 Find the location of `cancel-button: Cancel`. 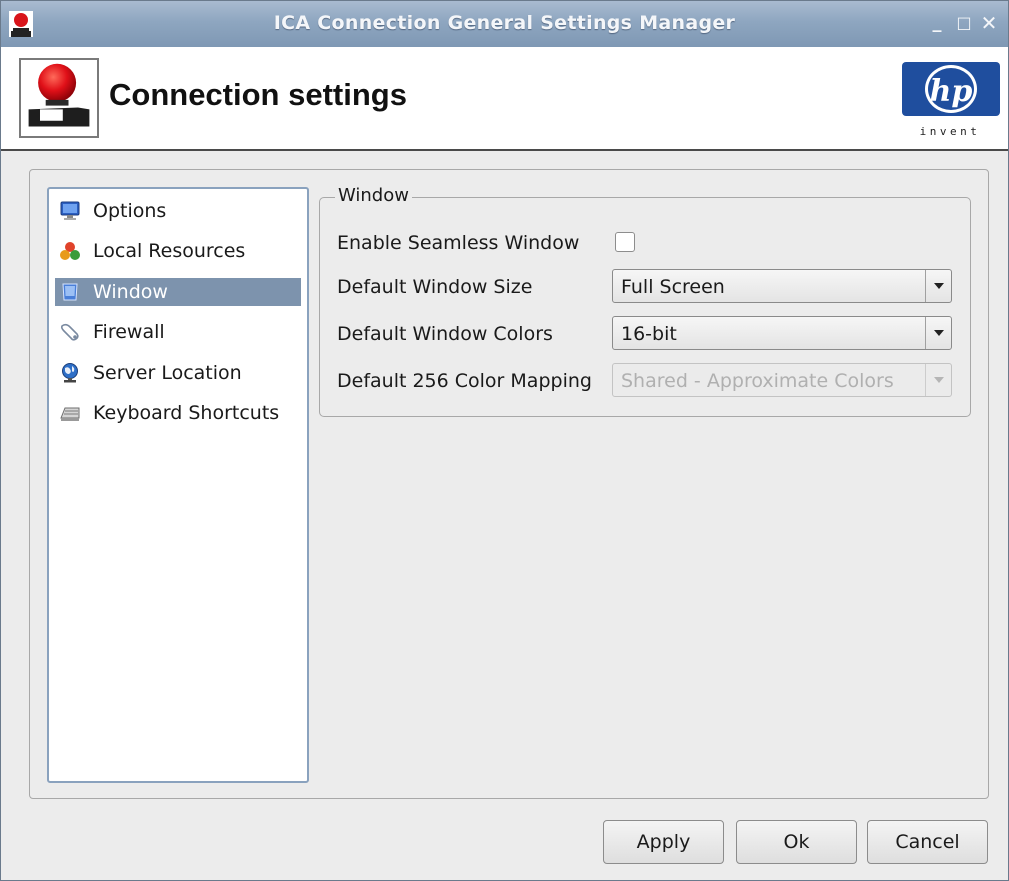

cancel-button: Cancel is located at coordinates (927, 842).